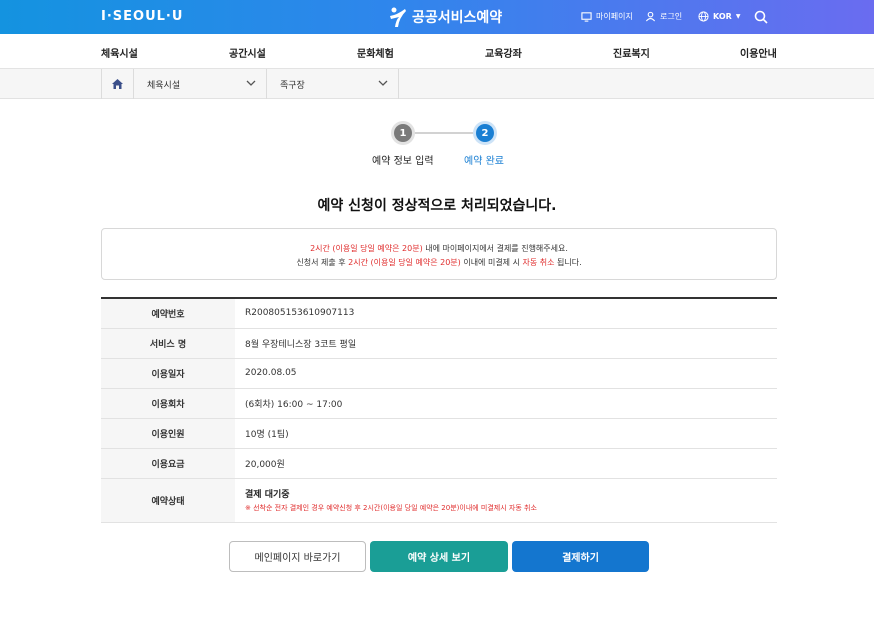 This screenshot has height=617, width=874. I want to click on notice-highlight: 자동 취소, so click(538, 262).